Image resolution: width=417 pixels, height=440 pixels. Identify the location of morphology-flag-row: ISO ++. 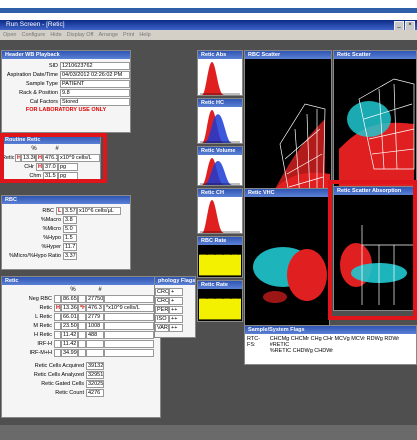
(175, 318).